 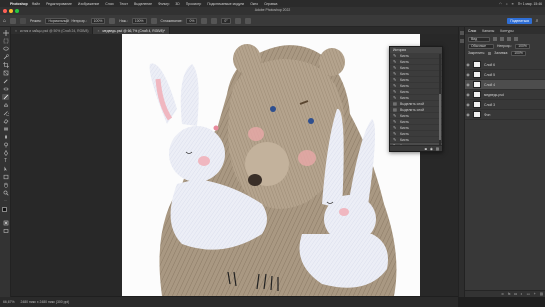 What do you see at coordinates (502, 294) in the screenshot?
I see `link-icon: ∞` at bounding box center [502, 294].